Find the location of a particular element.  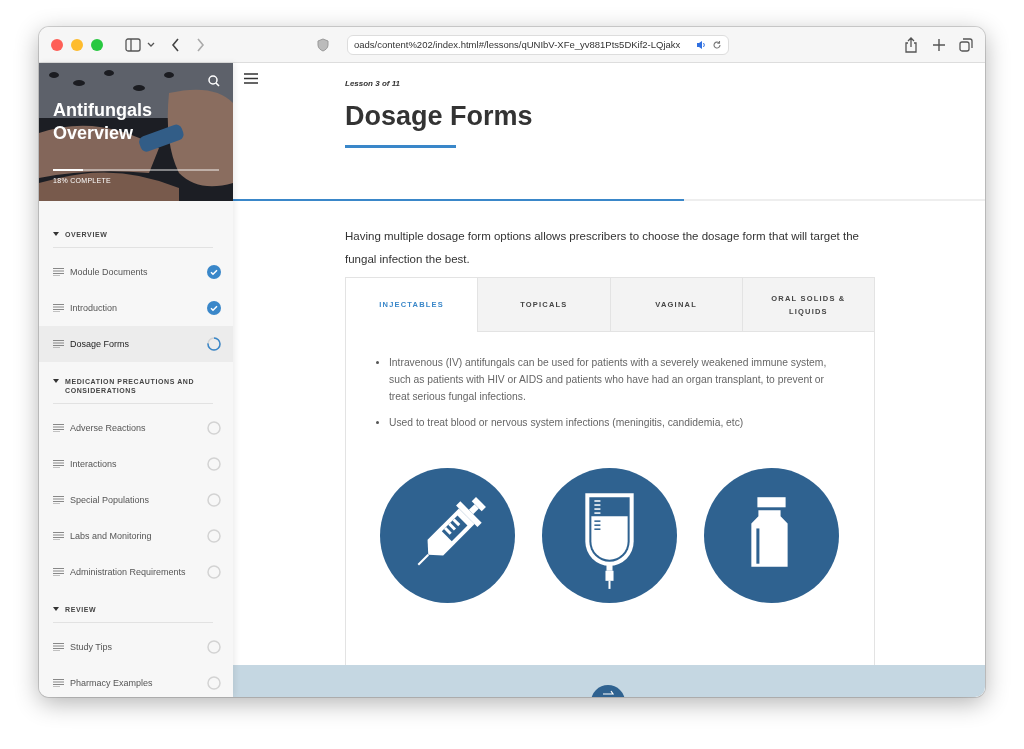

lesson-item: Module Documents is located at coordinates (136, 272).